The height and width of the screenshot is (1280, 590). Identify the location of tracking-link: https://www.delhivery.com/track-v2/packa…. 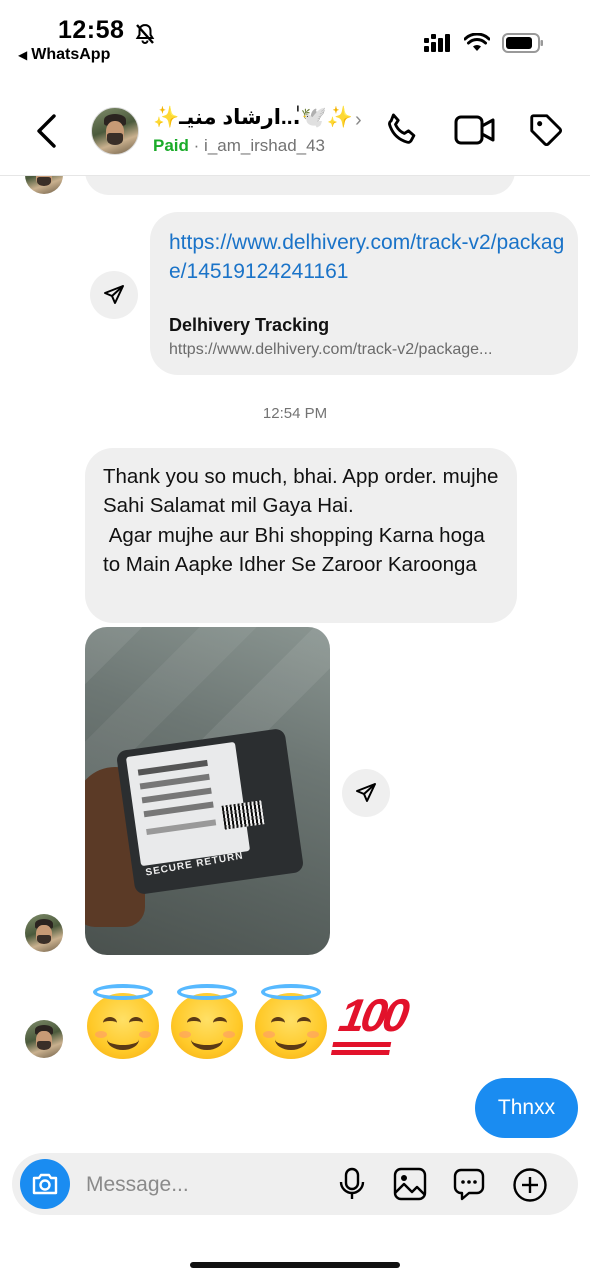
(369, 257).